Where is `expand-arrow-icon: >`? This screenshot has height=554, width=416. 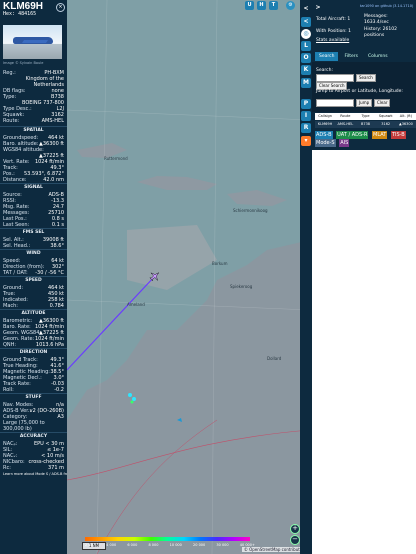
expand-arrow-icon: > is located at coordinates (318, 8).